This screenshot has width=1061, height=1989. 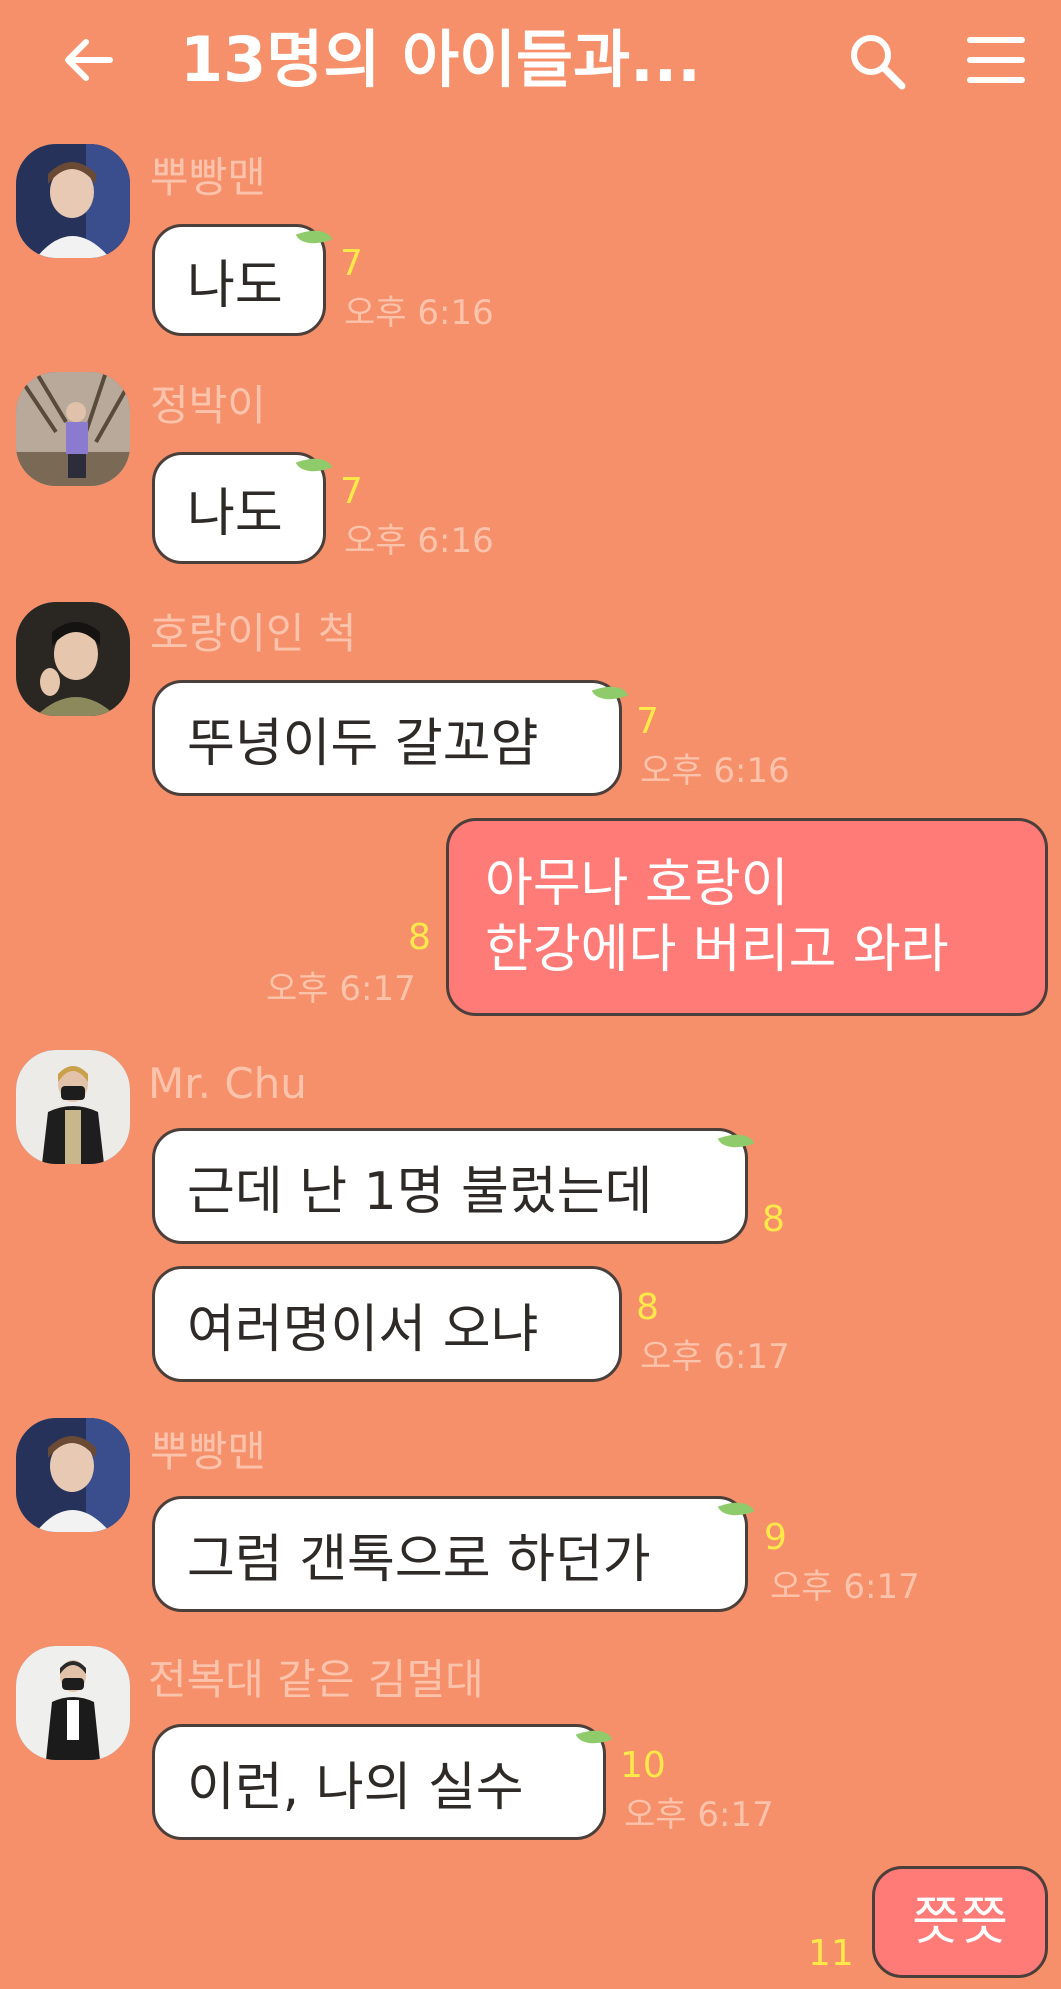 I want to click on sender-name: Mr. Chu, so click(x=227, y=1083).